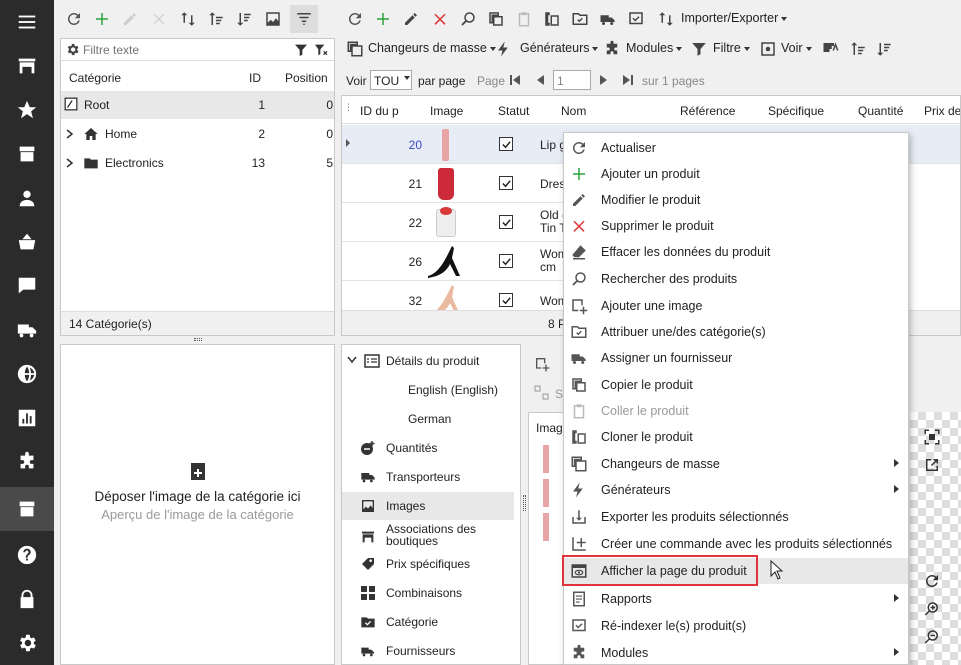 The height and width of the screenshot is (665, 961). I want to click on details-item-suppliers: Fournisseurs, so click(432, 651).